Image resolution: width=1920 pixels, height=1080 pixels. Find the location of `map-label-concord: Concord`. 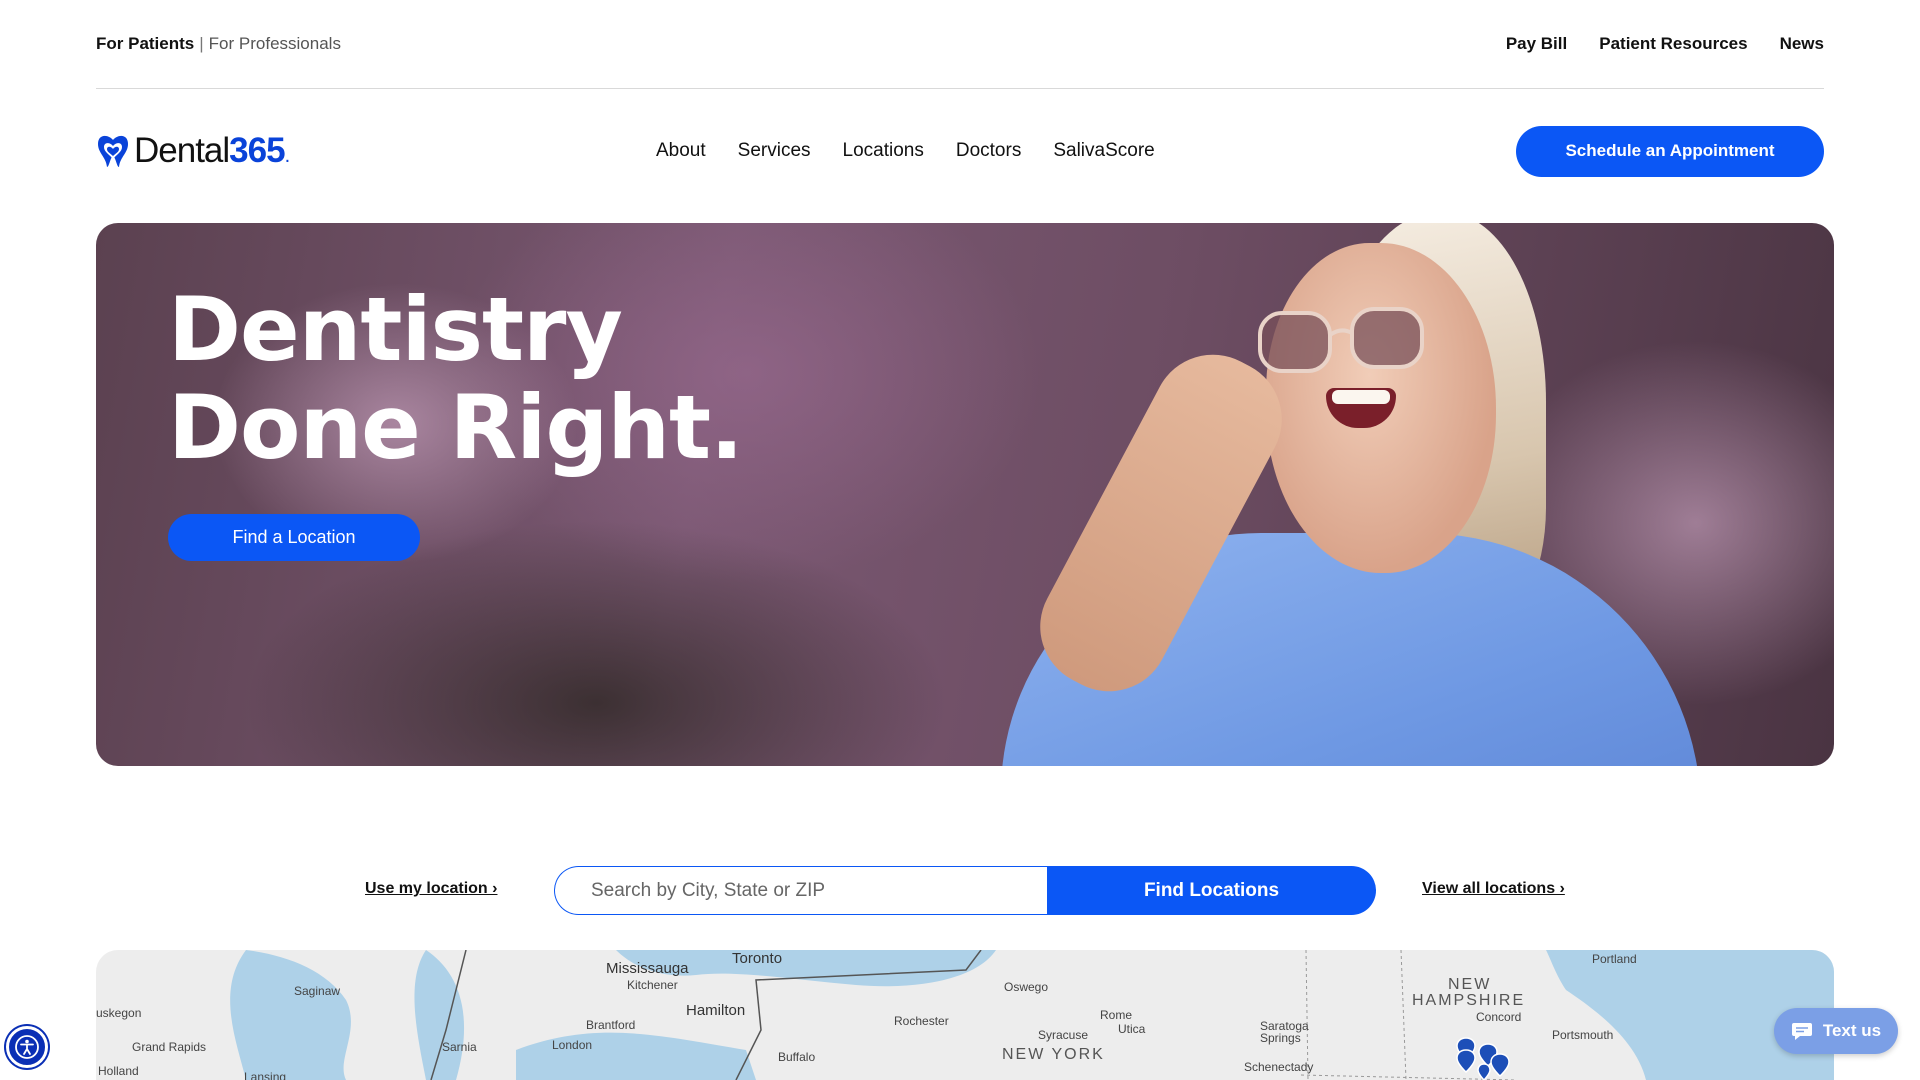

map-label-concord: Concord is located at coordinates (1499, 1017).